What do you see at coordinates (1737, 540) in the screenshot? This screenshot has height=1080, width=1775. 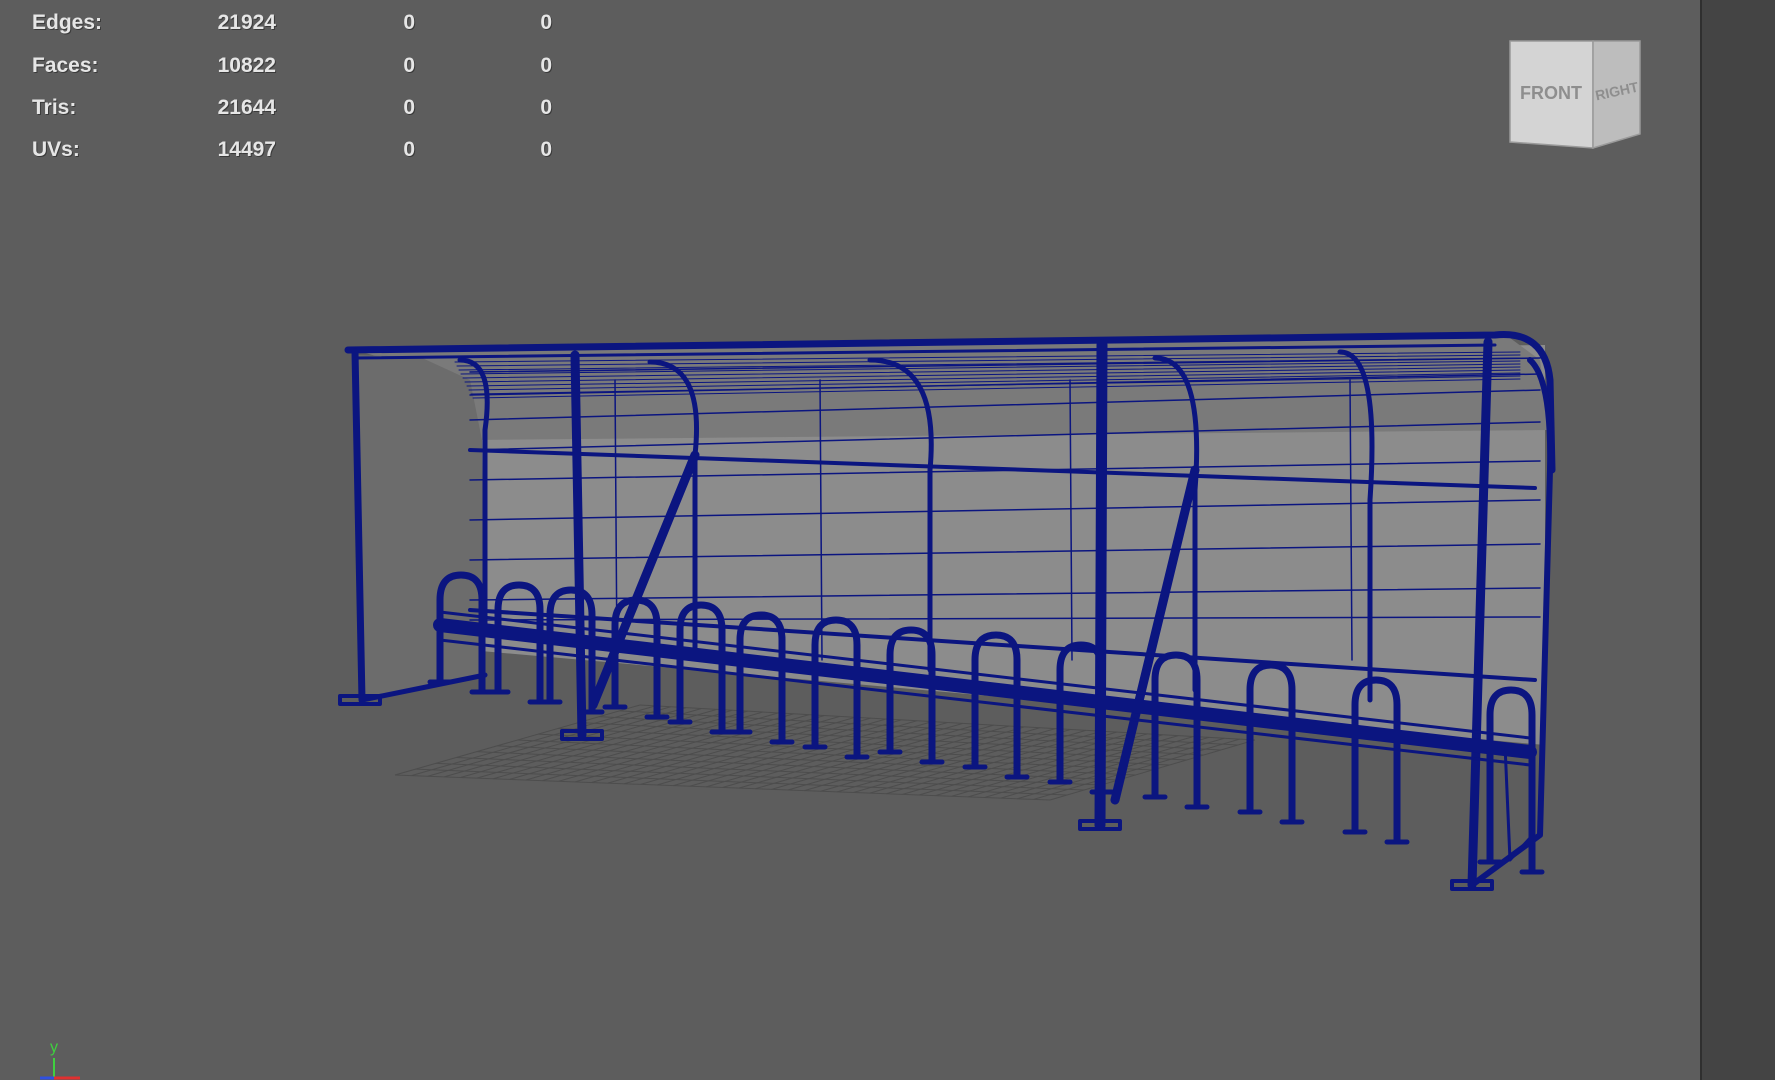 I see `right-panel-edge` at bounding box center [1737, 540].